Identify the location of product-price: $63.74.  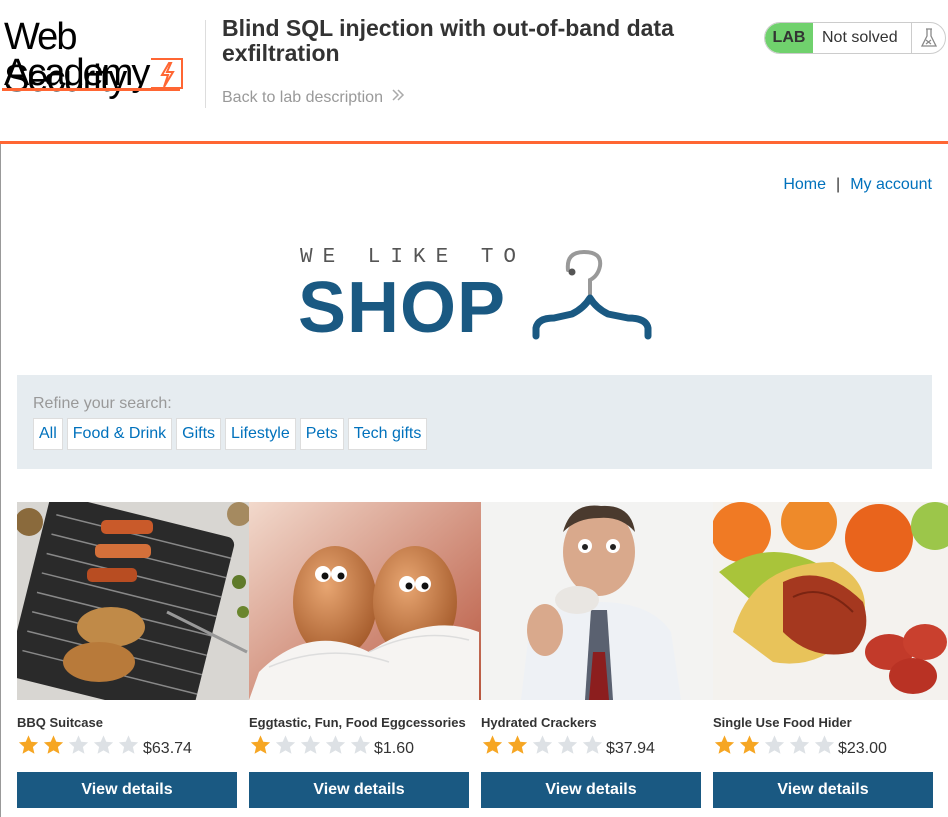
(167, 748).